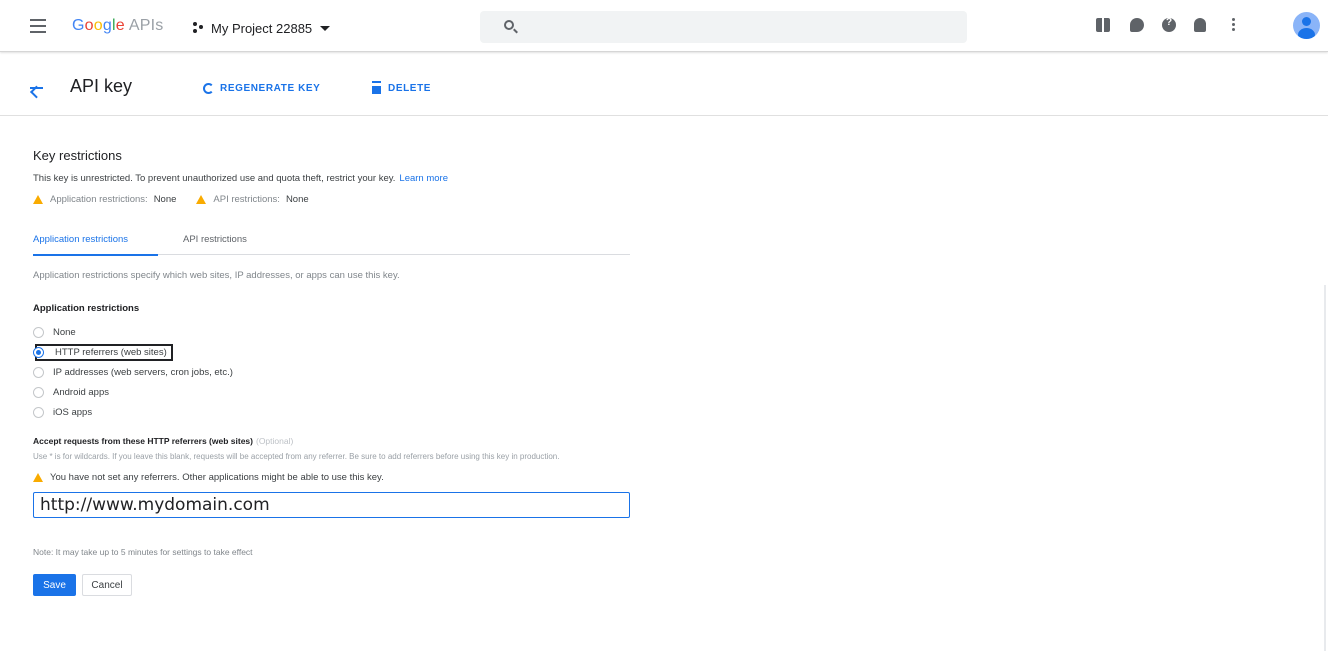 The width and height of the screenshot is (1328, 651). What do you see at coordinates (261, 88) in the screenshot?
I see `regenerate-key-button: REGENERATE KEY` at bounding box center [261, 88].